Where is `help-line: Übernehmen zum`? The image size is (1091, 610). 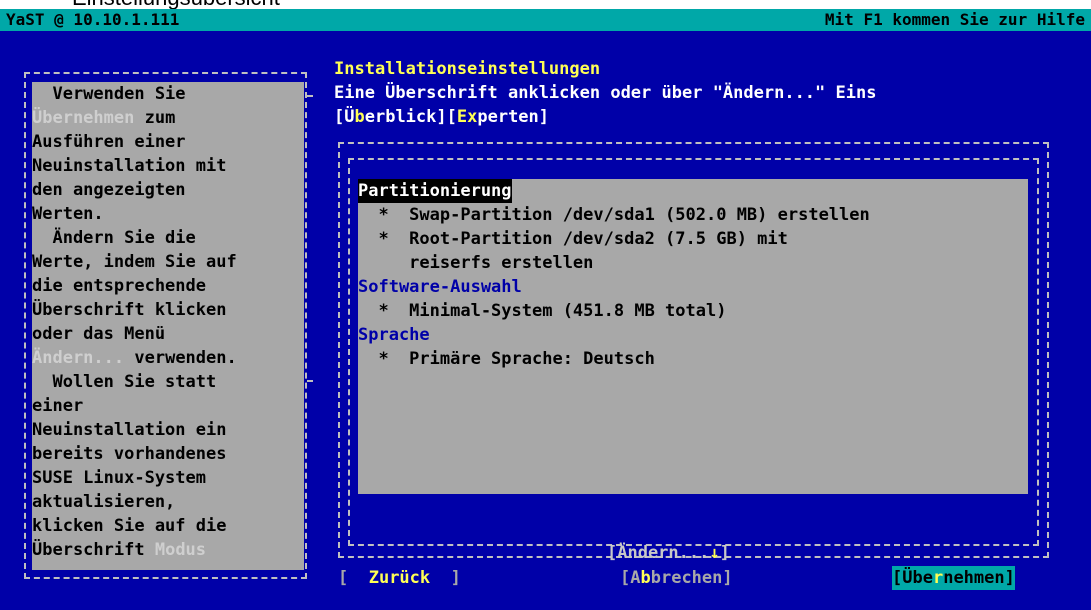
help-line: Übernehmen zum is located at coordinates (104, 118).